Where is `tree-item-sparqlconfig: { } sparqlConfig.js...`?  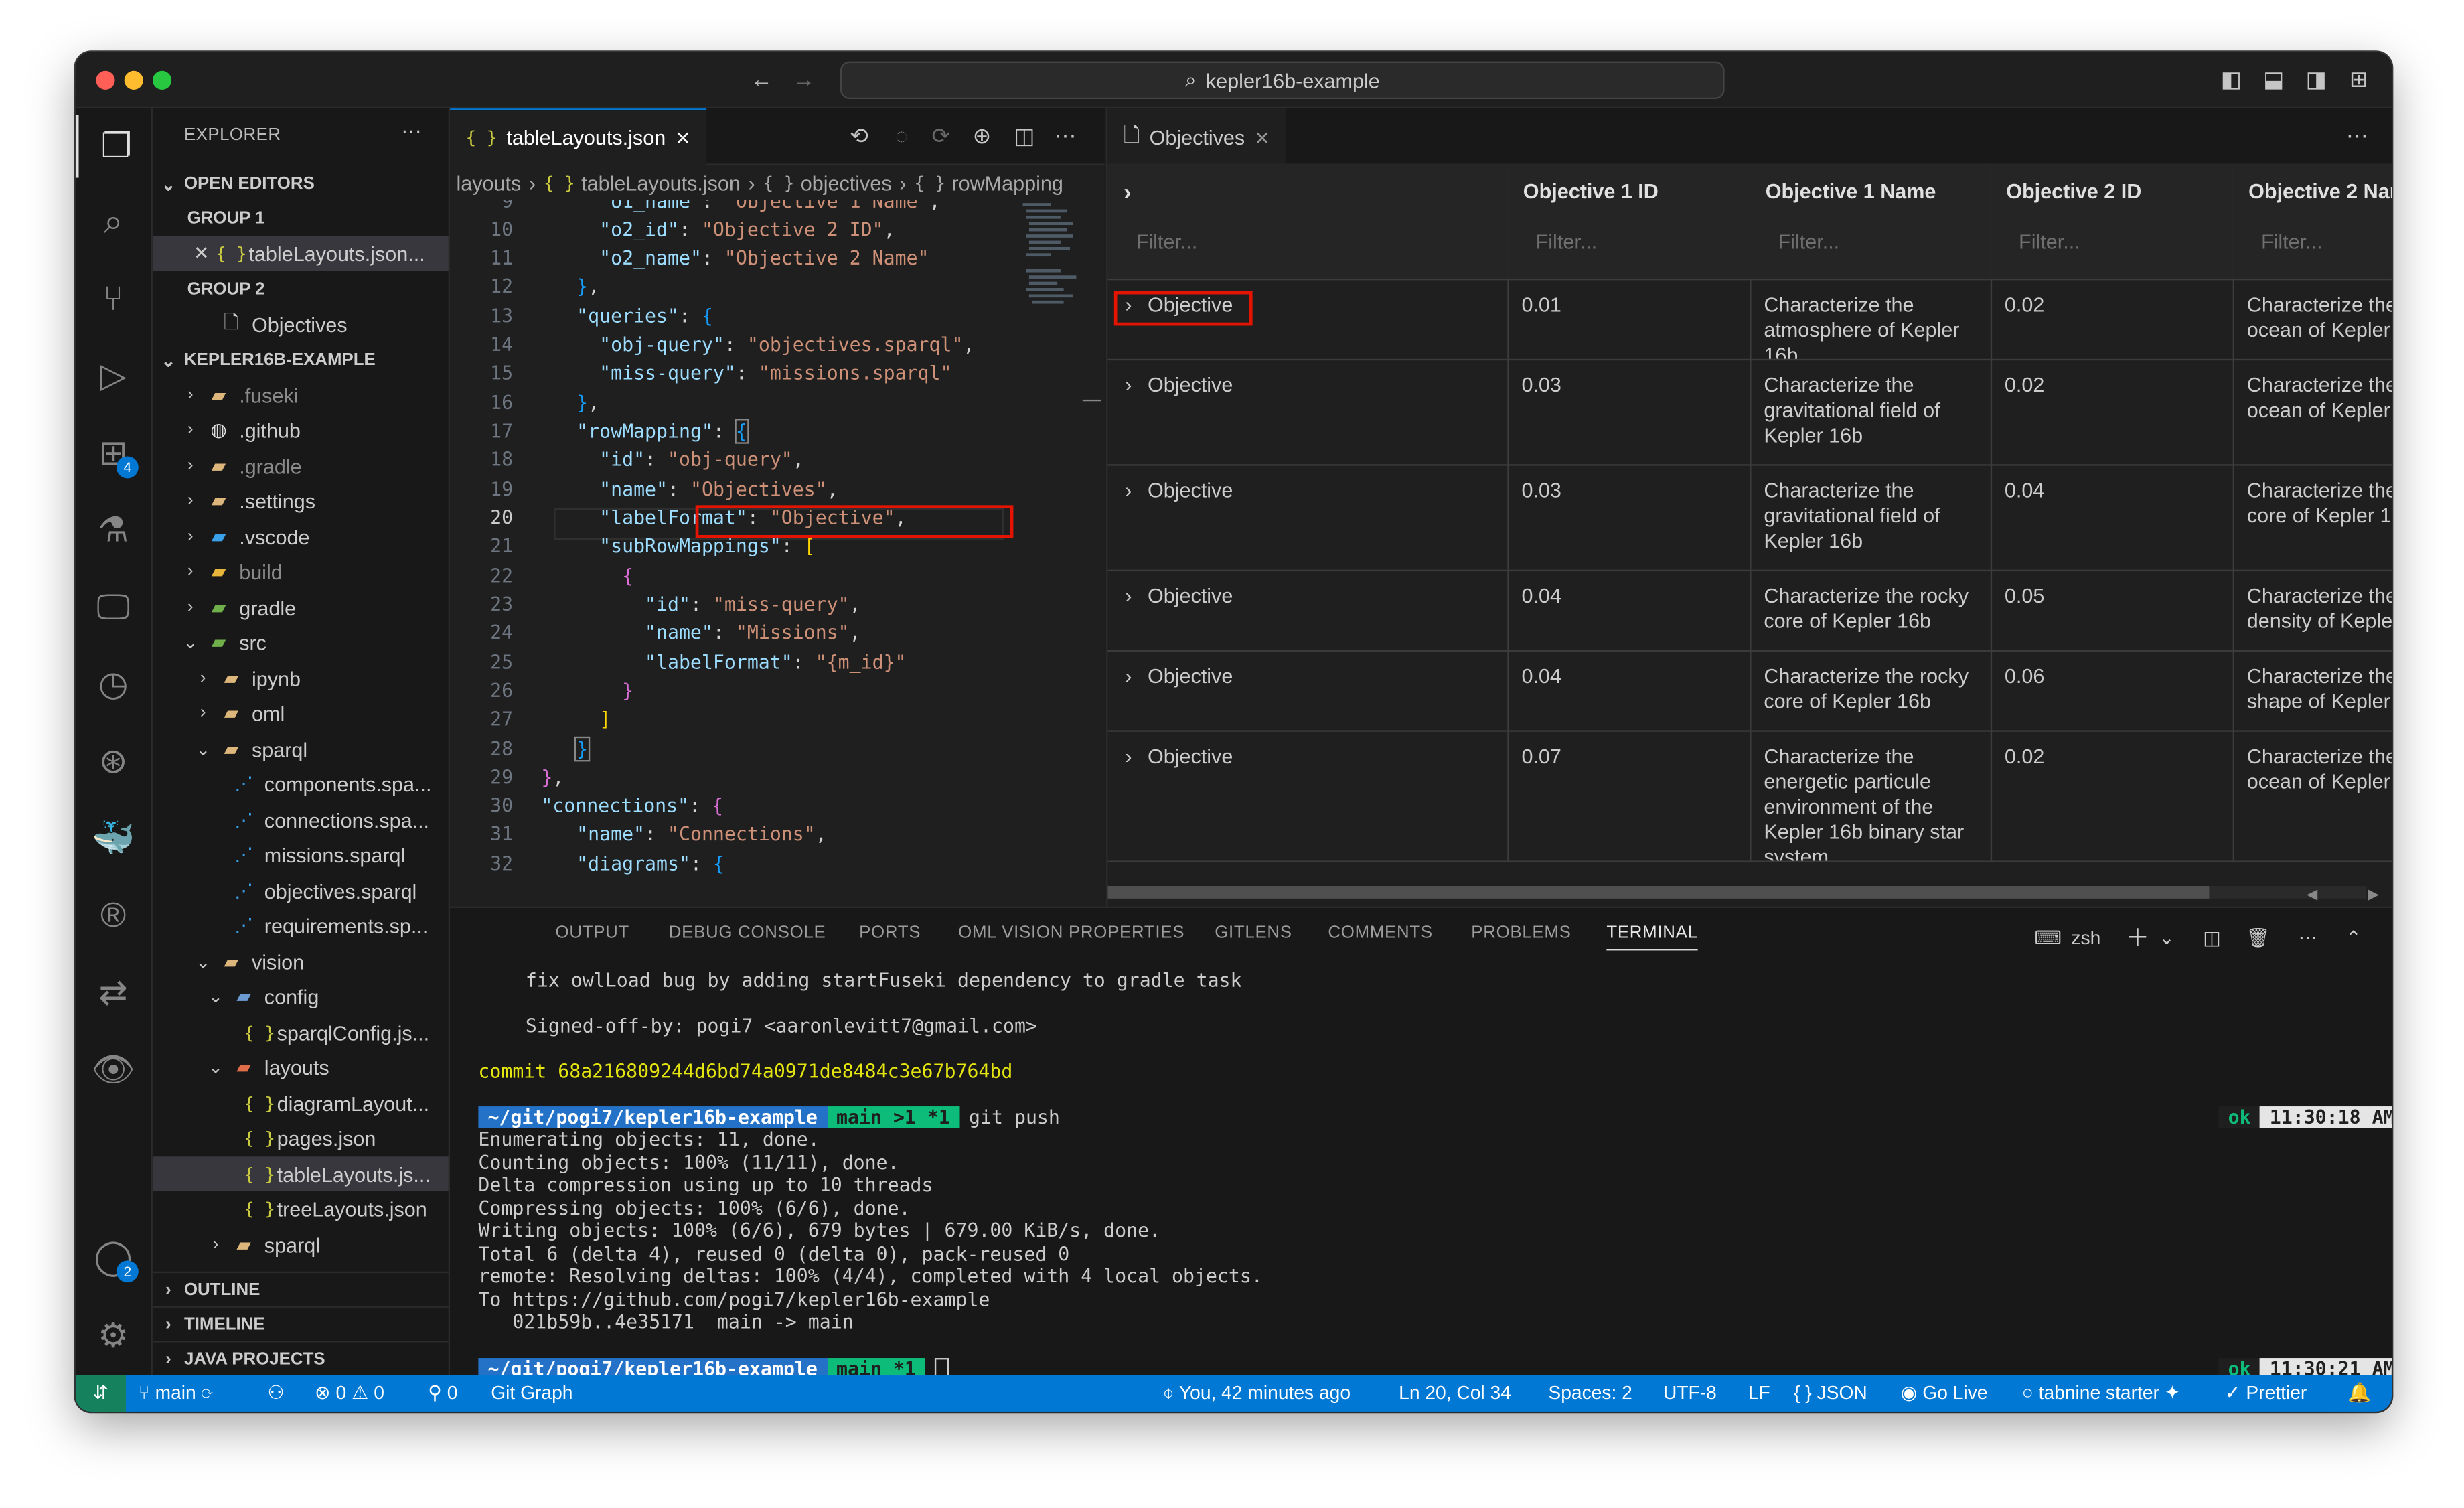
tree-item-sparqlconfig: { } sparqlConfig.js... is located at coordinates (301, 1033).